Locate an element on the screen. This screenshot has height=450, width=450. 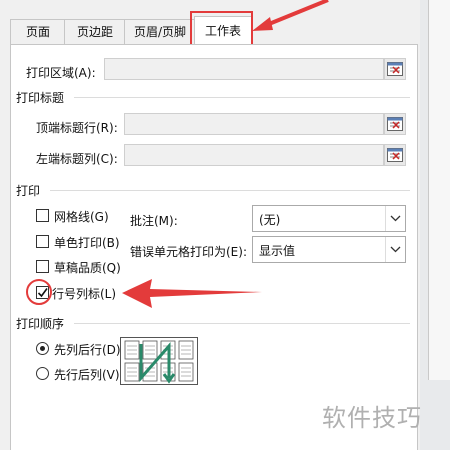
draft-quality-label: 草稿品质(Q) is located at coordinates (87, 268).